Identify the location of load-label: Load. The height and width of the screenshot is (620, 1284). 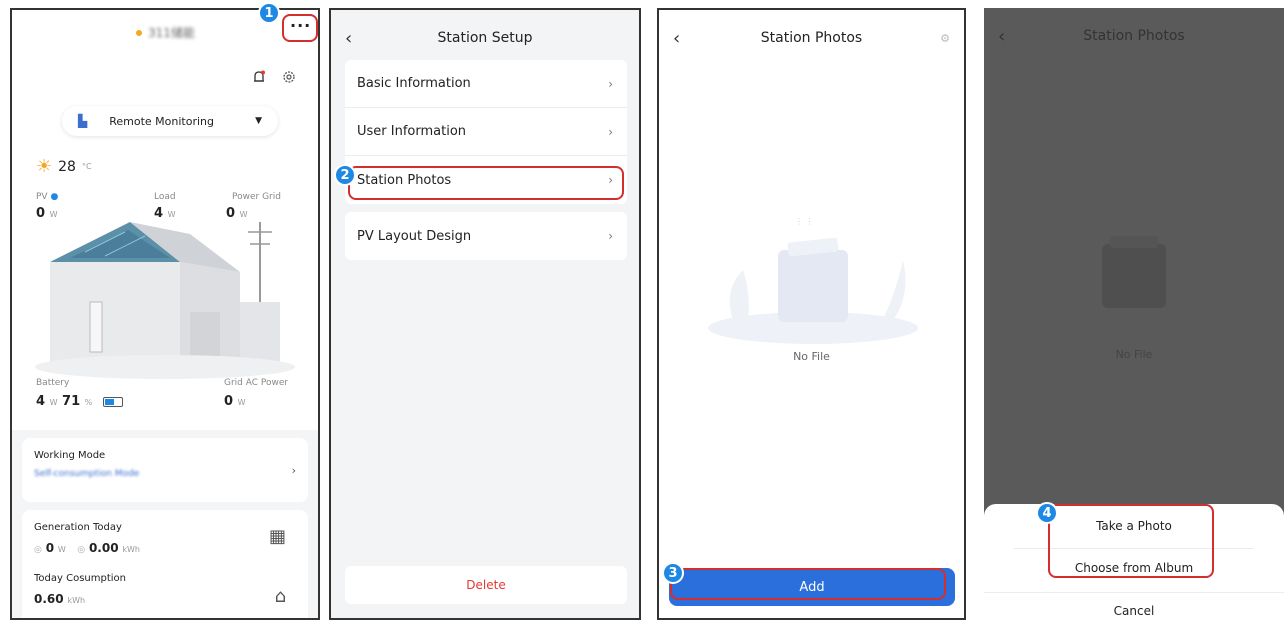
(165, 197).